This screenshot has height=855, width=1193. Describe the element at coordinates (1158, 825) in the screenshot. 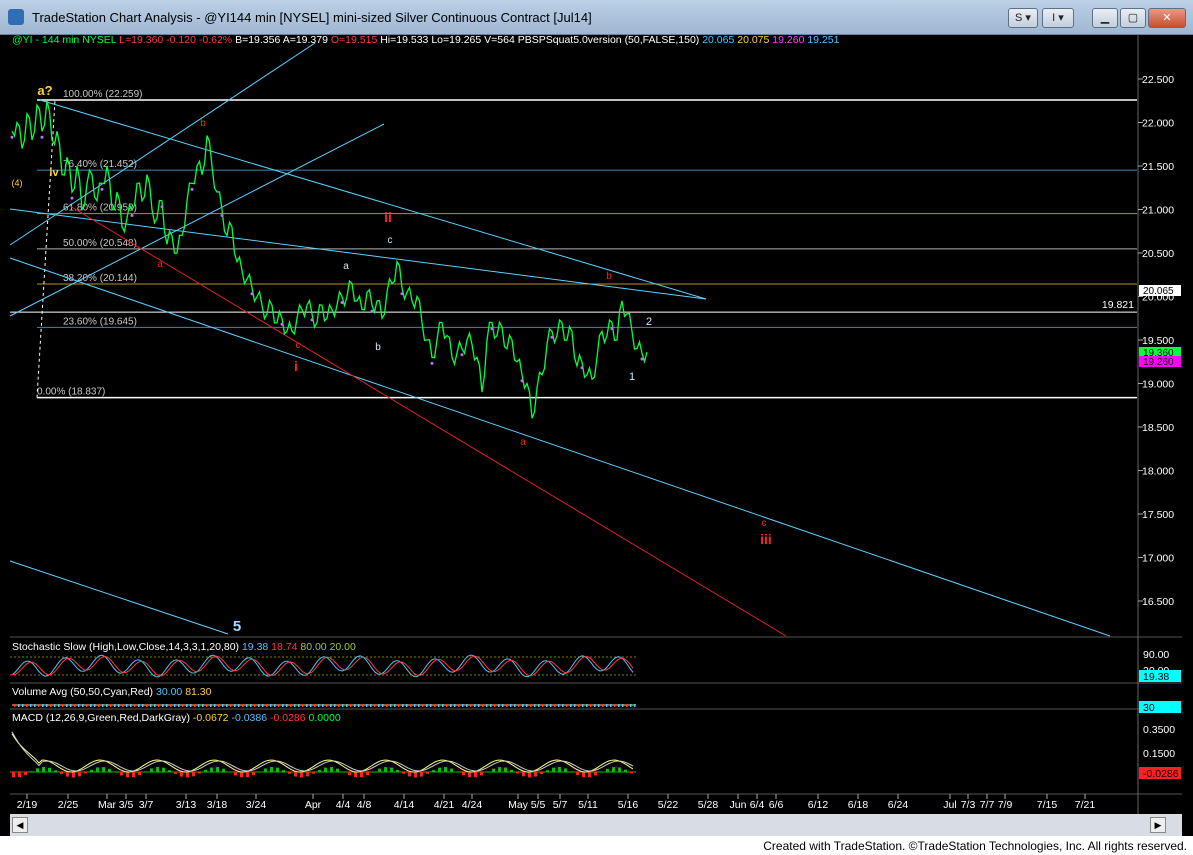

I see `scroll-right-icon: ▶` at that location.